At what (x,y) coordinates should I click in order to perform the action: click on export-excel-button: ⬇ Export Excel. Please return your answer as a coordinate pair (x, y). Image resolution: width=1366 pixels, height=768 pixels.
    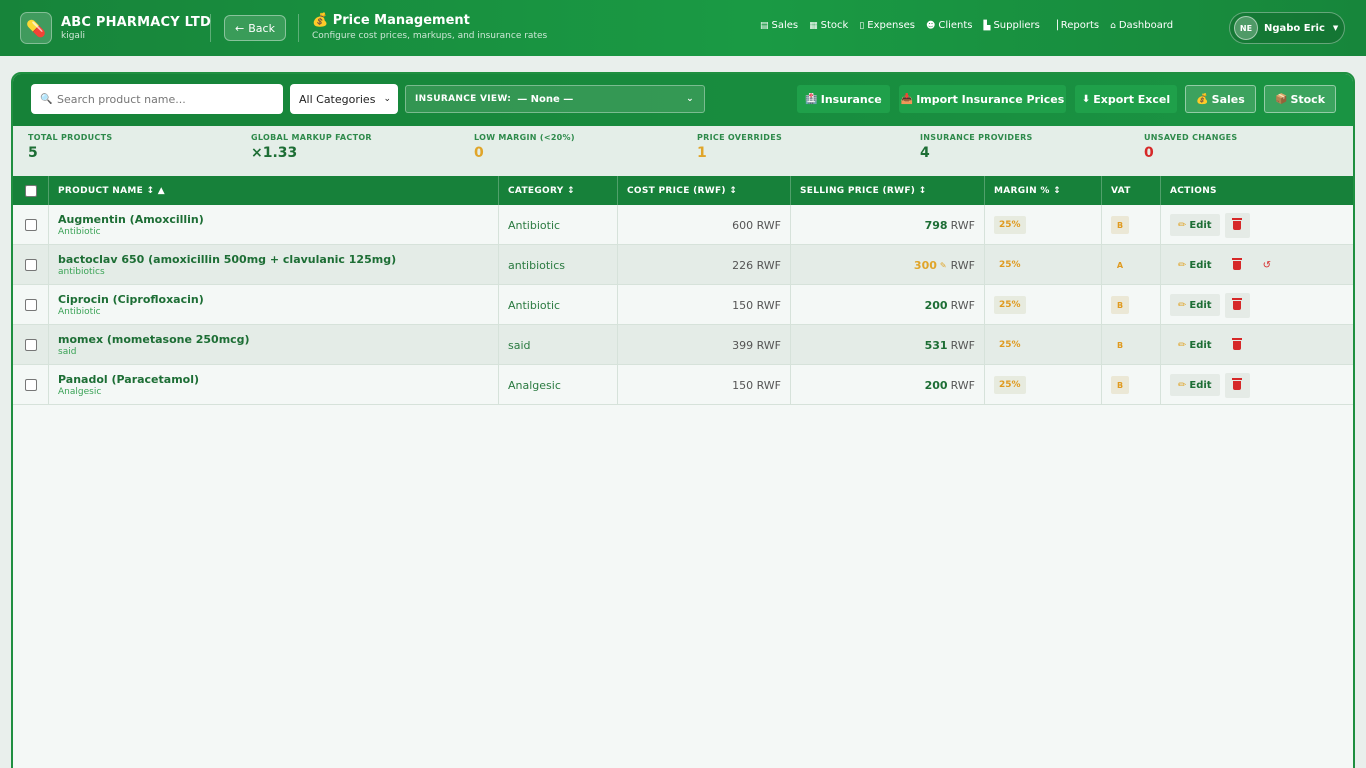
    Looking at the image, I should click on (1126, 99).